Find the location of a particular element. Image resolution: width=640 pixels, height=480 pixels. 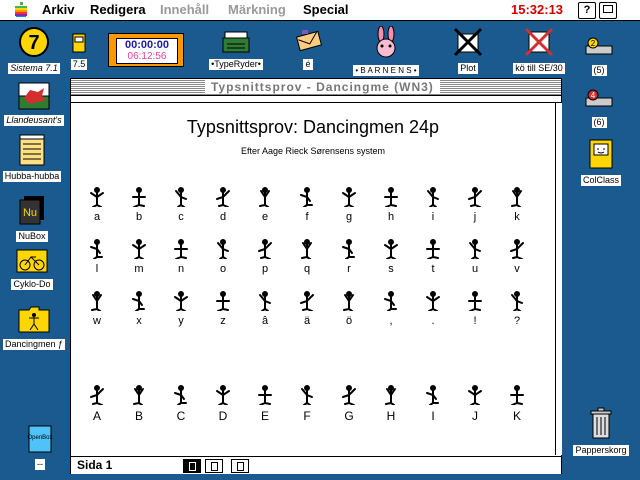

layout-view-button is located at coordinates (214, 466).